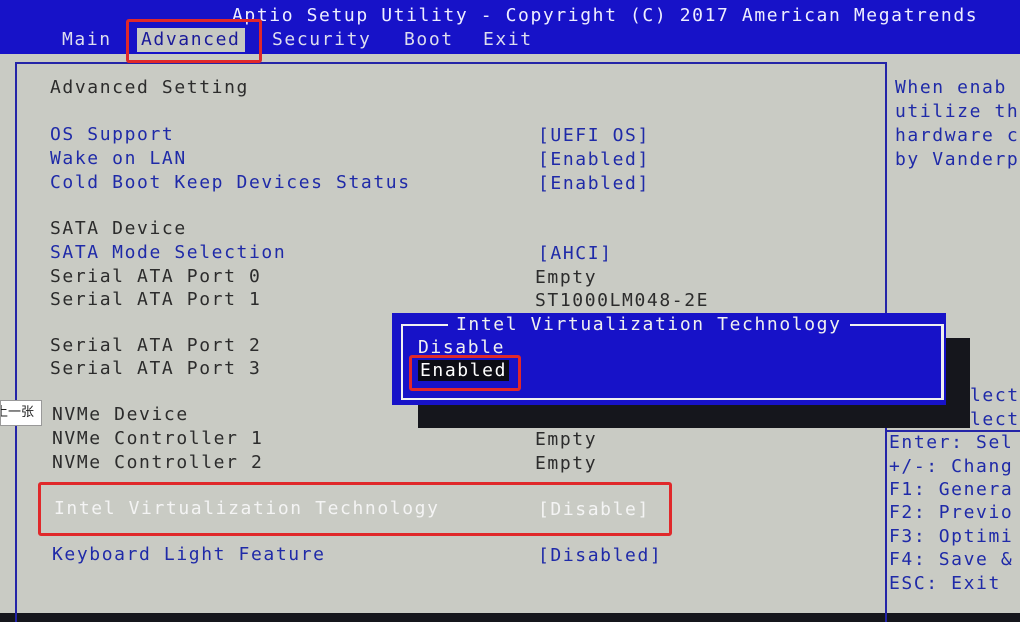 The height and width of the screenshot is (622, 1020). Describe the element at coordinates (158, 462) in the screenshot. I see `nvme-controller-2: NVMe Controller 2` at that location.